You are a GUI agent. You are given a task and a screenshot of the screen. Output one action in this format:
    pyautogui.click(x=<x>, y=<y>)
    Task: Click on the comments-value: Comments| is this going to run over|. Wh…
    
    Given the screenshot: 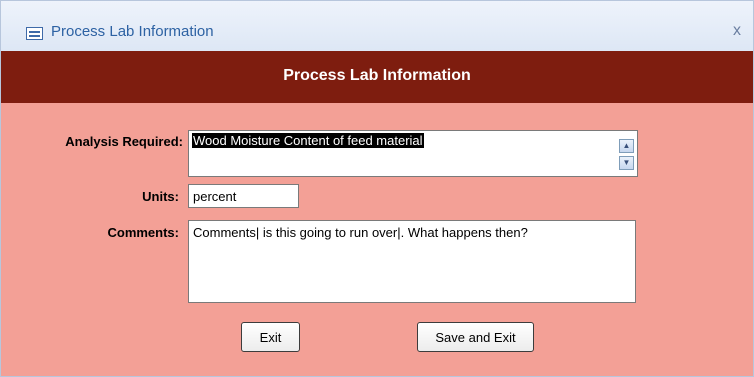 What is the action you would take?
    pyautogui.click(x=360, y=232)
    